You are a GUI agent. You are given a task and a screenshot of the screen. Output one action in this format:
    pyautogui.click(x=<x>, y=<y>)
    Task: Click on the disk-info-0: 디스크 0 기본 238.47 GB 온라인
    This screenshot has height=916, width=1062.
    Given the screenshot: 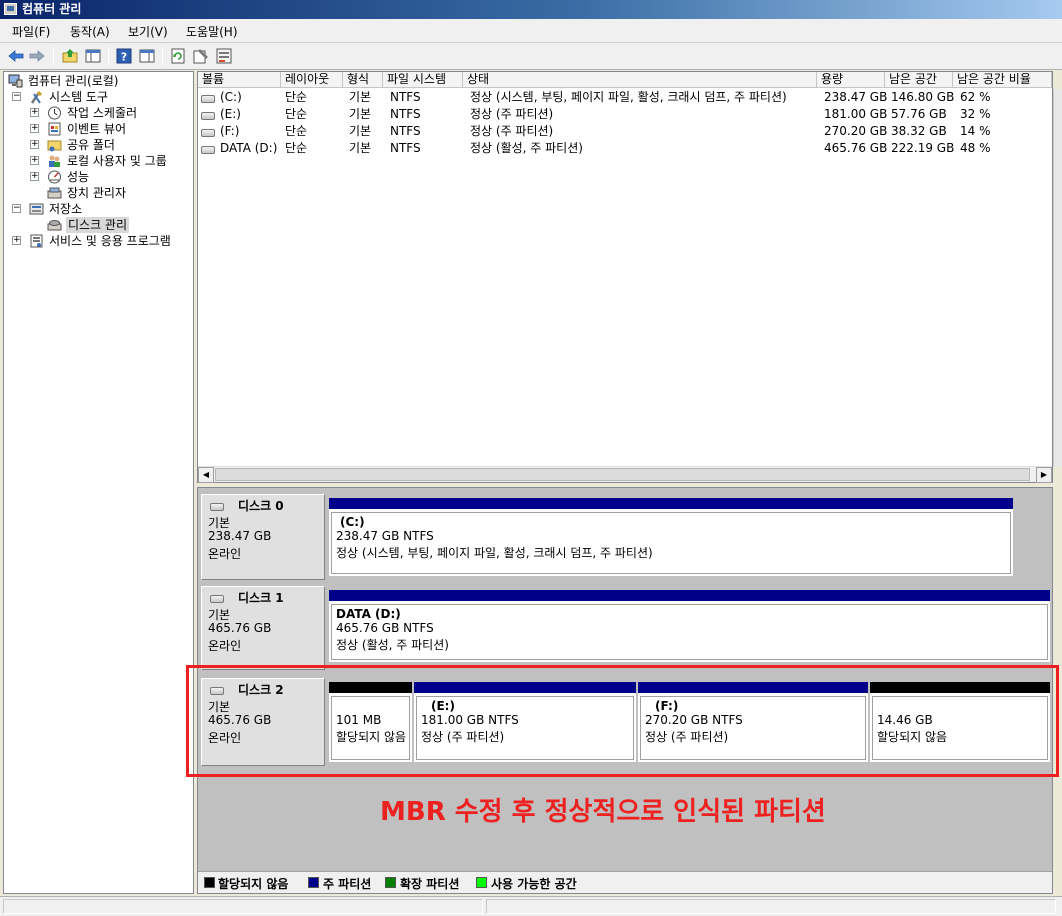 What is the action you would take?
    pyautogui.click(x=263, y=537)
    